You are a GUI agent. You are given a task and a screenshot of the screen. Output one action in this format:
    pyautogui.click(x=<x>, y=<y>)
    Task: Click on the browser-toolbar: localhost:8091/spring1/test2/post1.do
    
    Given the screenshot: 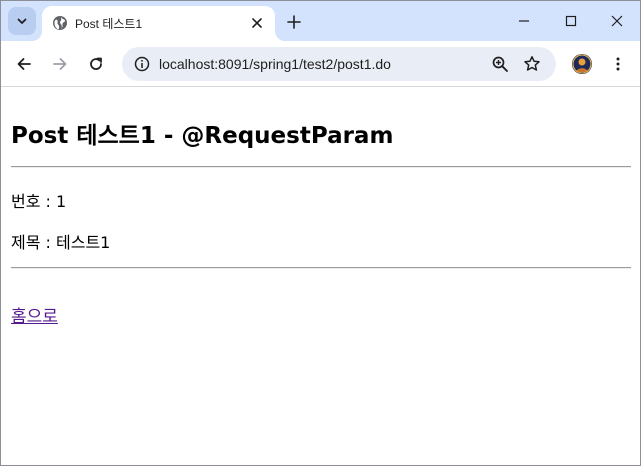 What is the action you would take?
    pyautogui.click(x=320, y=64)
    